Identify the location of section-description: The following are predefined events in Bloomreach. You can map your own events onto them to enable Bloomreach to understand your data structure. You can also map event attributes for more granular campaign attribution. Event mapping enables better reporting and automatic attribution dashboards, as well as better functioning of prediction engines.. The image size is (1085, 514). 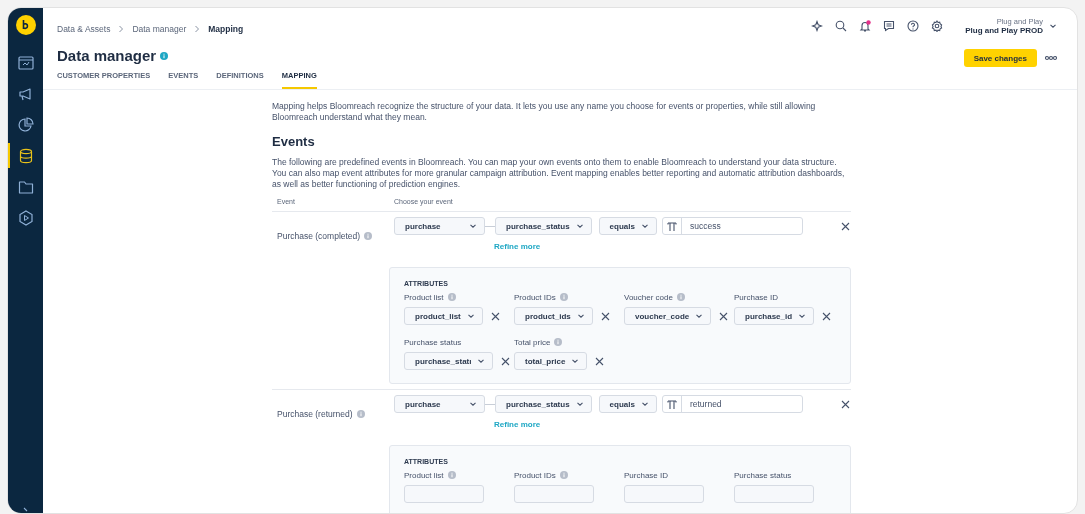
(559, 173).